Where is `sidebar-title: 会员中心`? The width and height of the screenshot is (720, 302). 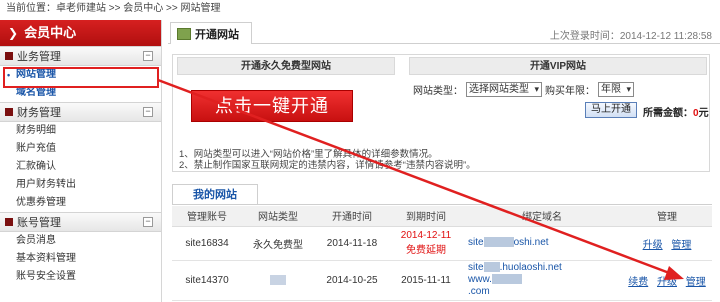
sidebar-title: 会员中心 is located at coordinates (50, 32).